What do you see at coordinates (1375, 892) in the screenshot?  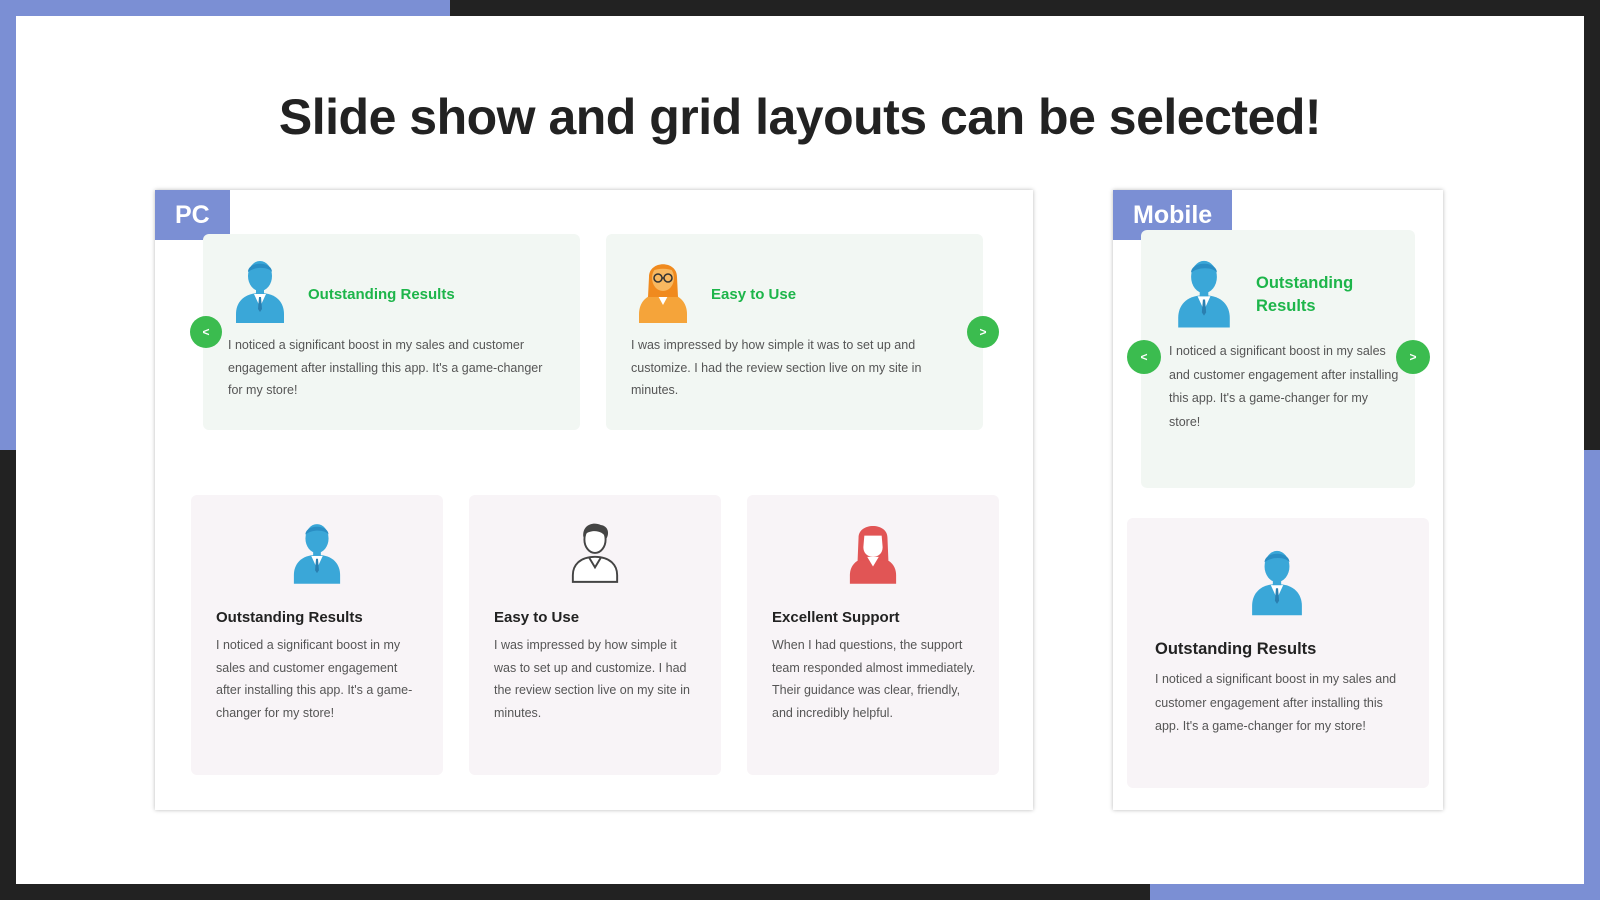 I see `accent-bottom-right` at bounding box center [1375, 892].